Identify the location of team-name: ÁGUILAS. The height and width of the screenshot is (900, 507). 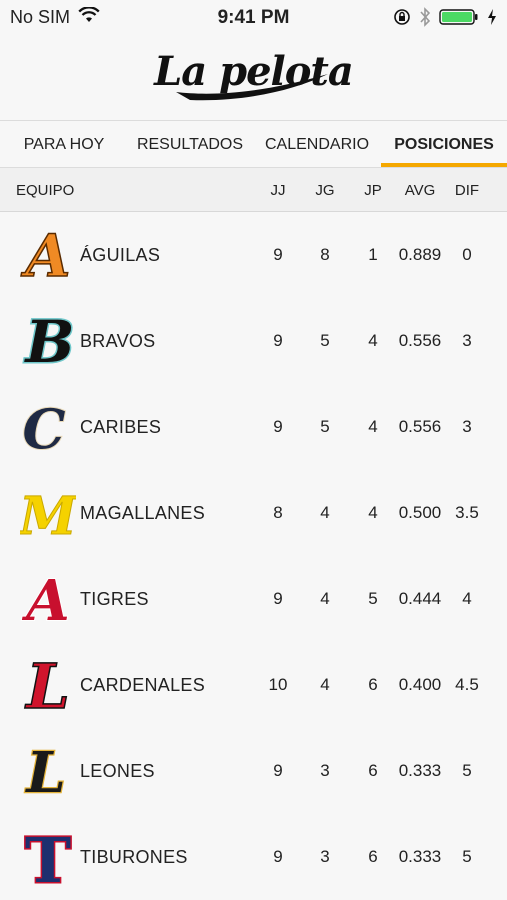
(120, 255).